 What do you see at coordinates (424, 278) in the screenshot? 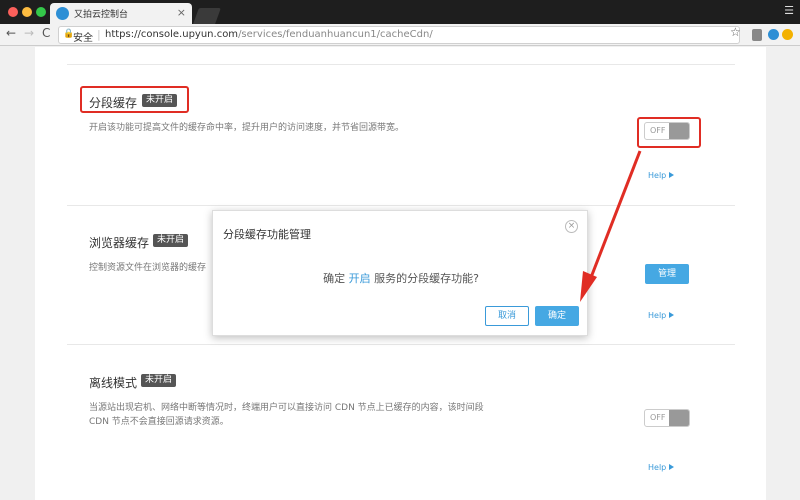
I see `dialog-message-suffix: 服务的分段缓存功能?` at bounding box center [424, 278].